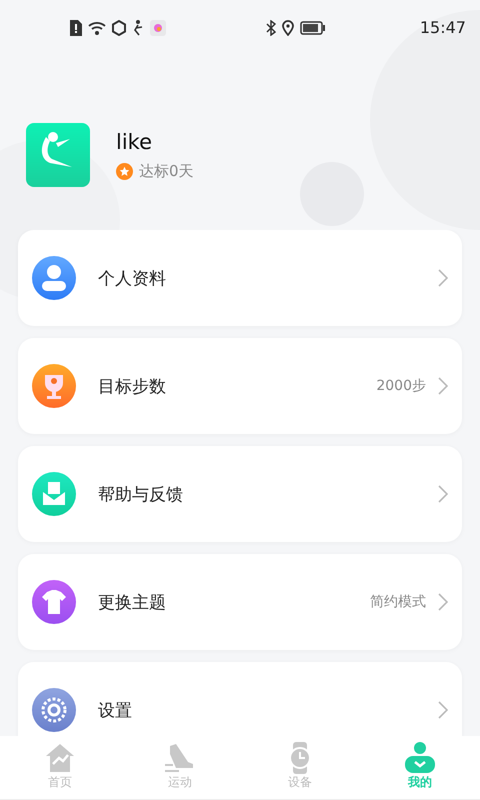 This screenshot has width=480, height=800. Describe the element at coordinates (138, 28) in the screenshot. I see `runner-icon` at that location.